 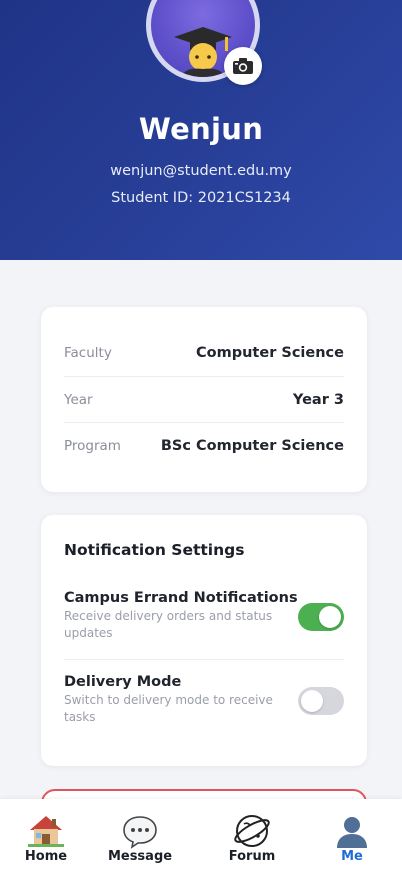 I want to click on info-row-year: Year Year 3, so click(x=204, y=400).